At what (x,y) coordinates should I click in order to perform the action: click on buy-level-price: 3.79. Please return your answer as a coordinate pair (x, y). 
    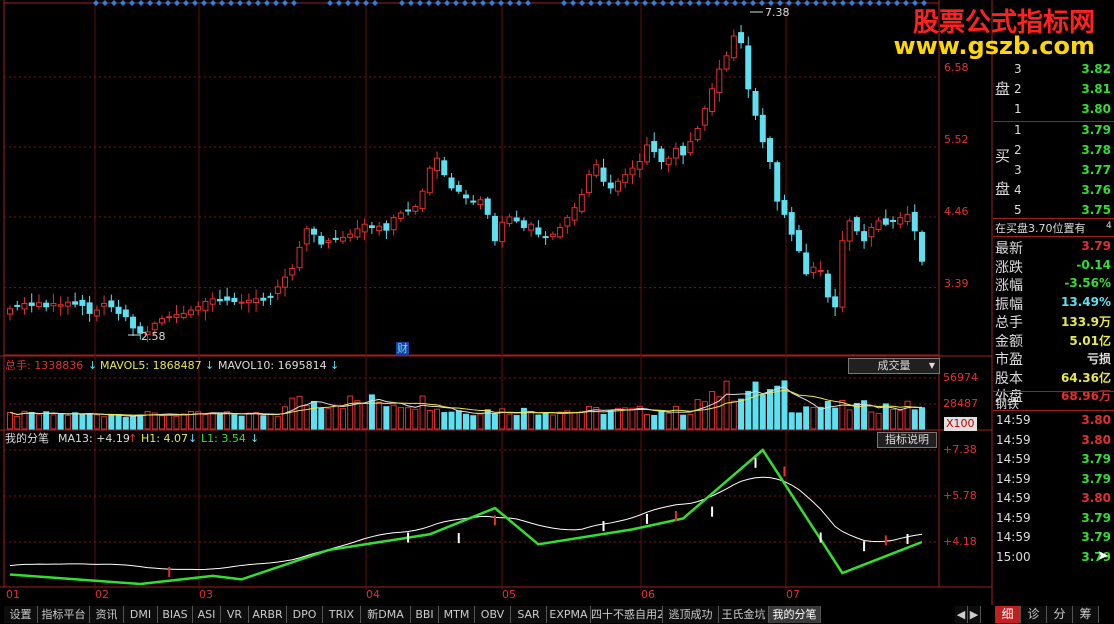
    Looking at the image, I should click on (1096, 130).